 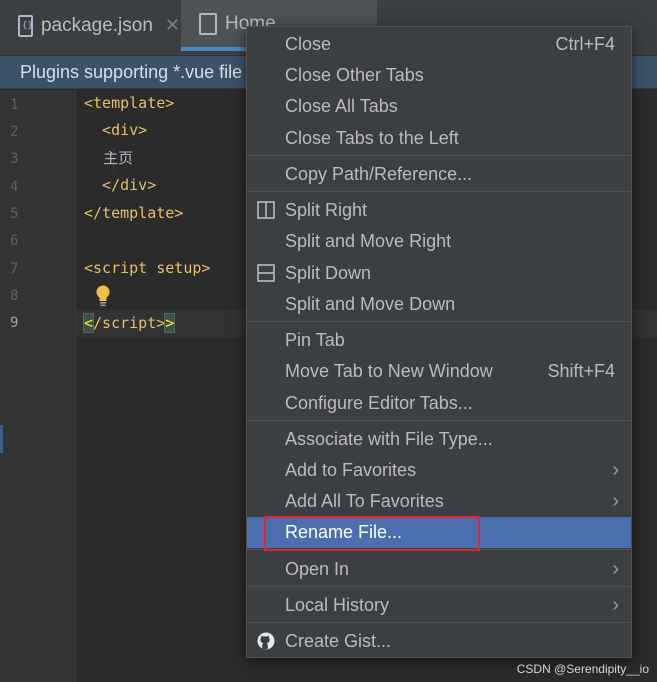 I want to click on tab-label: package.json, so click(x=96, y=25).